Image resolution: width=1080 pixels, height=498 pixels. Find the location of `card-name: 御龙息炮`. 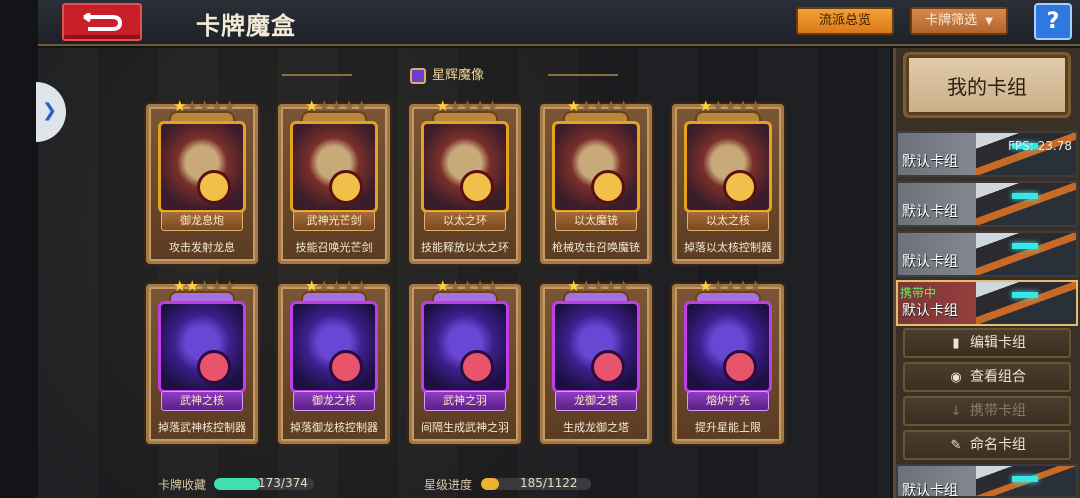

card-name: 御龙息炮 is located at coordinates (202, 221).